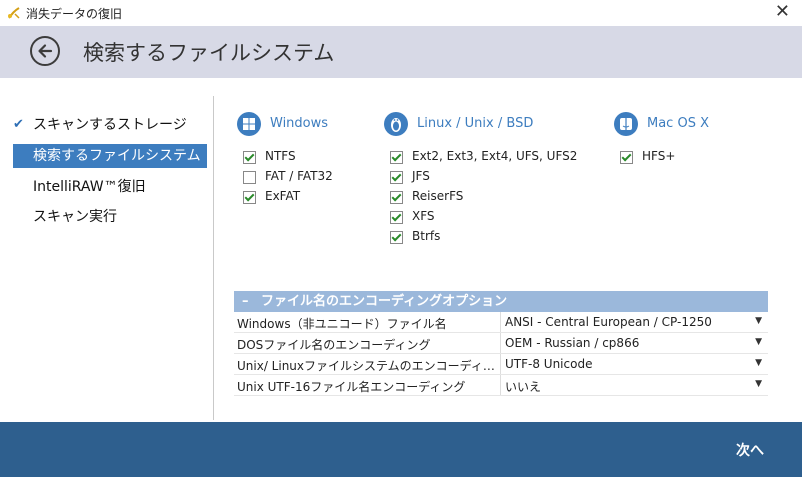  What do you see at coordinates (75, 217) in the screenshot?
I see `nav-step-label: スキャン実行` at bounding box center [75, 217].